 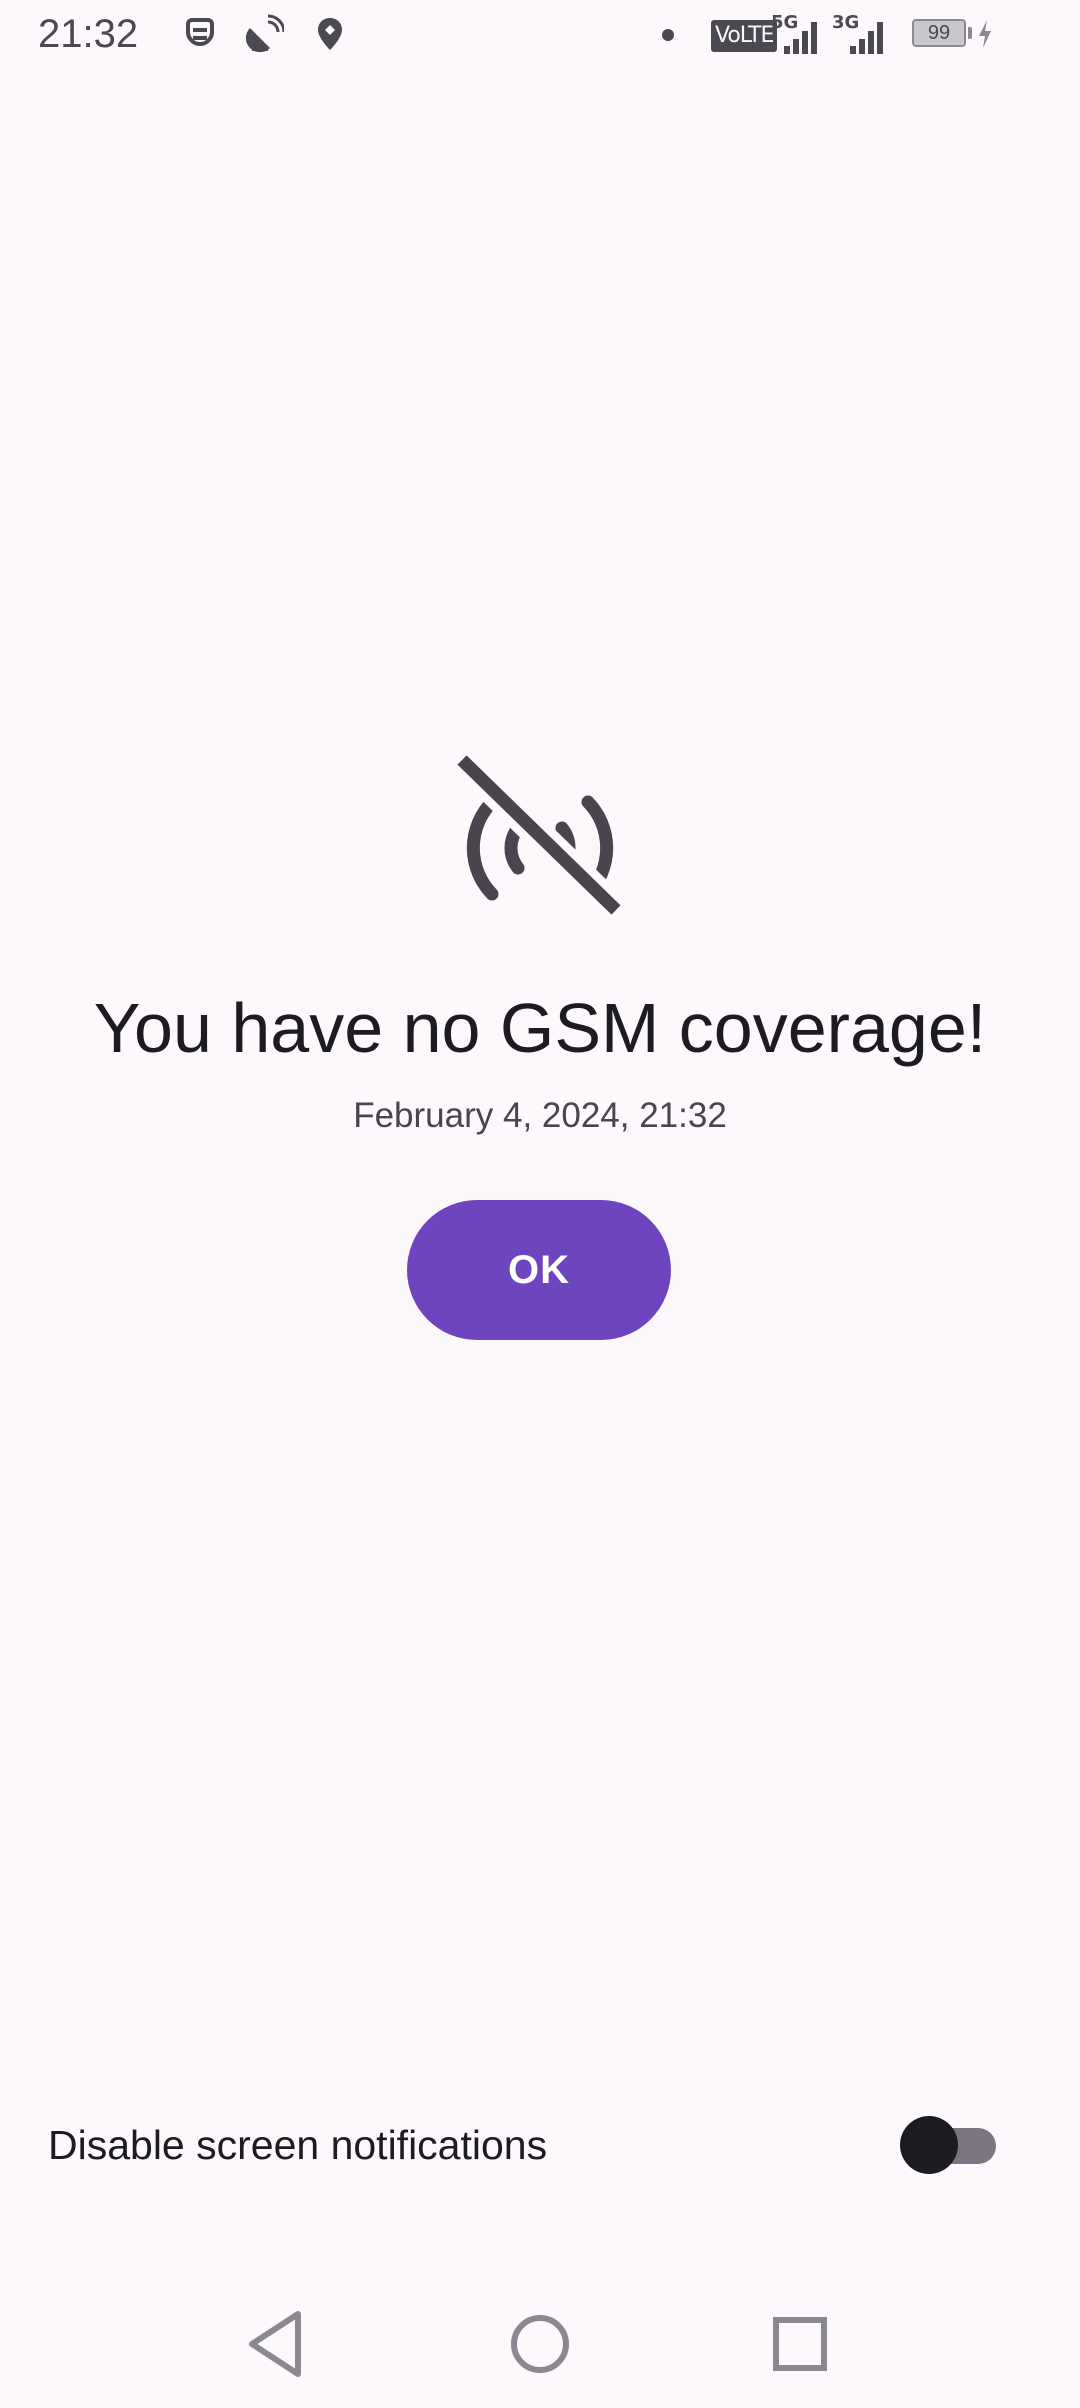 I want to click on disable-notifications-row: Disable screen notifications, so click(x=540, y=2145).